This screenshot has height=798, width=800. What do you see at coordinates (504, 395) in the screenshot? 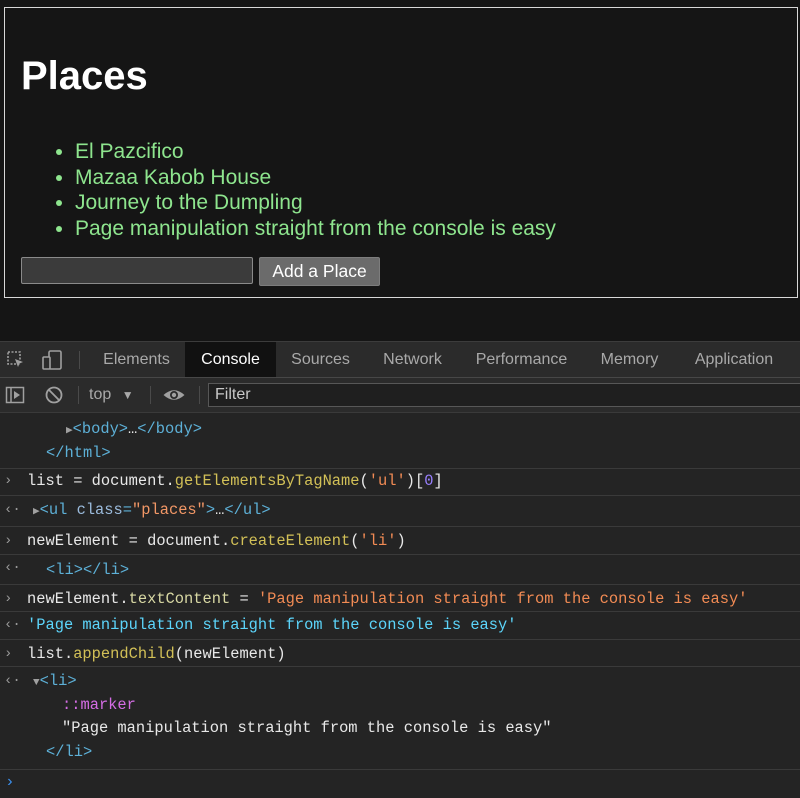
I see `filter-input: Filter` at bounding box center [504, 395].